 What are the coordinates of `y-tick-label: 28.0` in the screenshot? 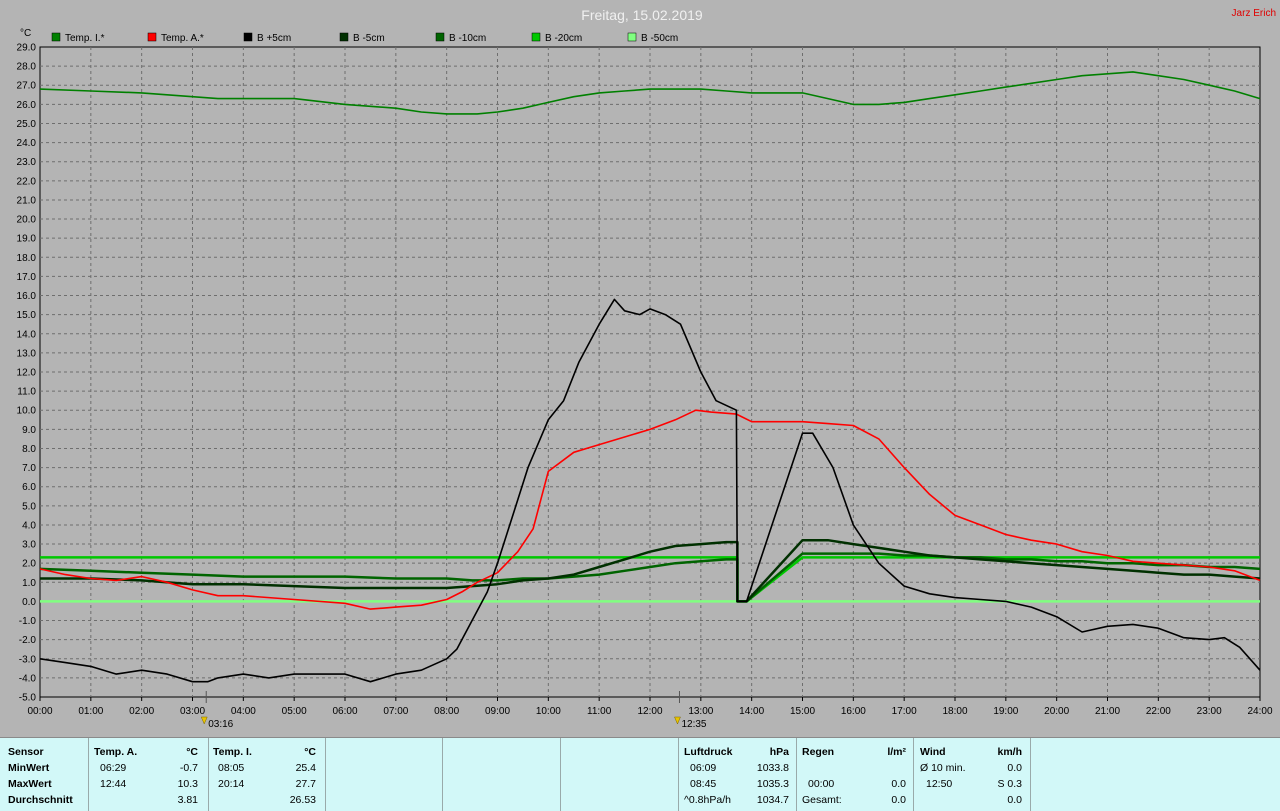 It's located at (27, 67).